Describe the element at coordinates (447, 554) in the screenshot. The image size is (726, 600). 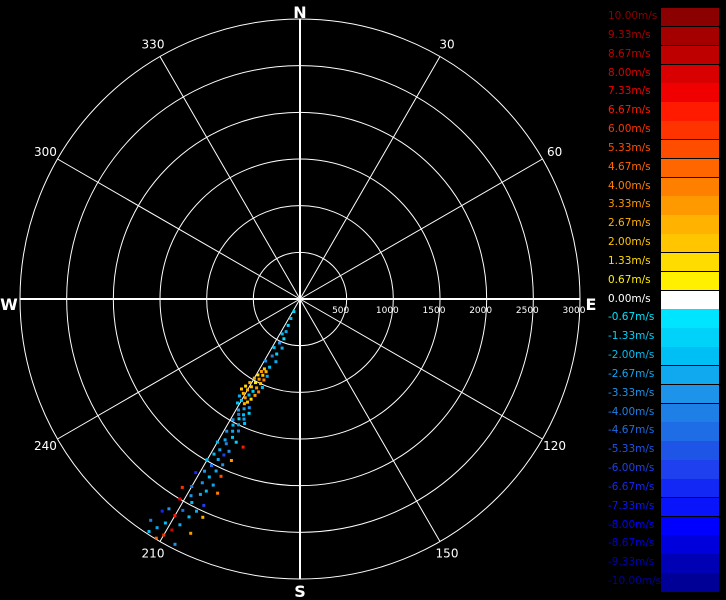
I see `angle-label: 150` at that location.